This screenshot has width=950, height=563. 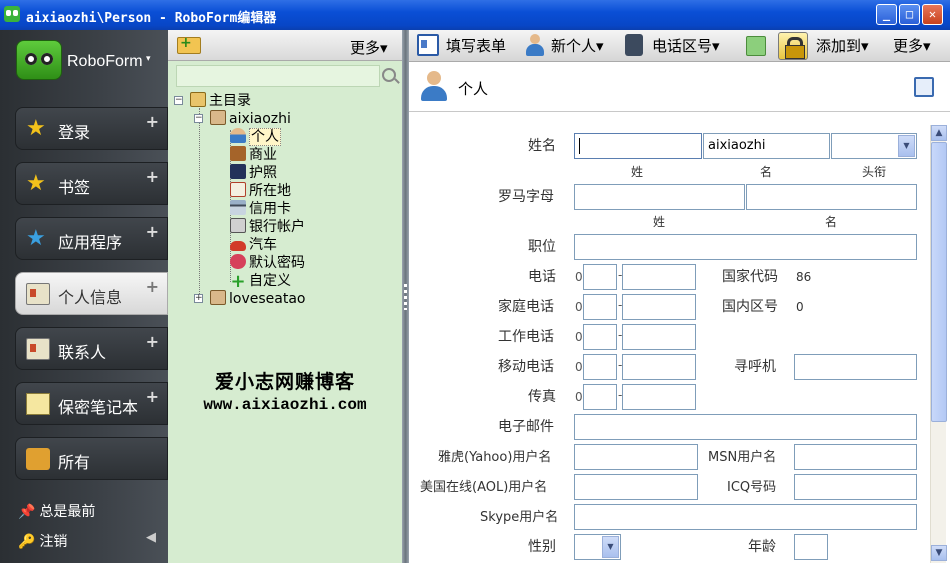 I want to click on sidebar-item-applications: ★ 应用程序 +, so click(x=91, y=238).